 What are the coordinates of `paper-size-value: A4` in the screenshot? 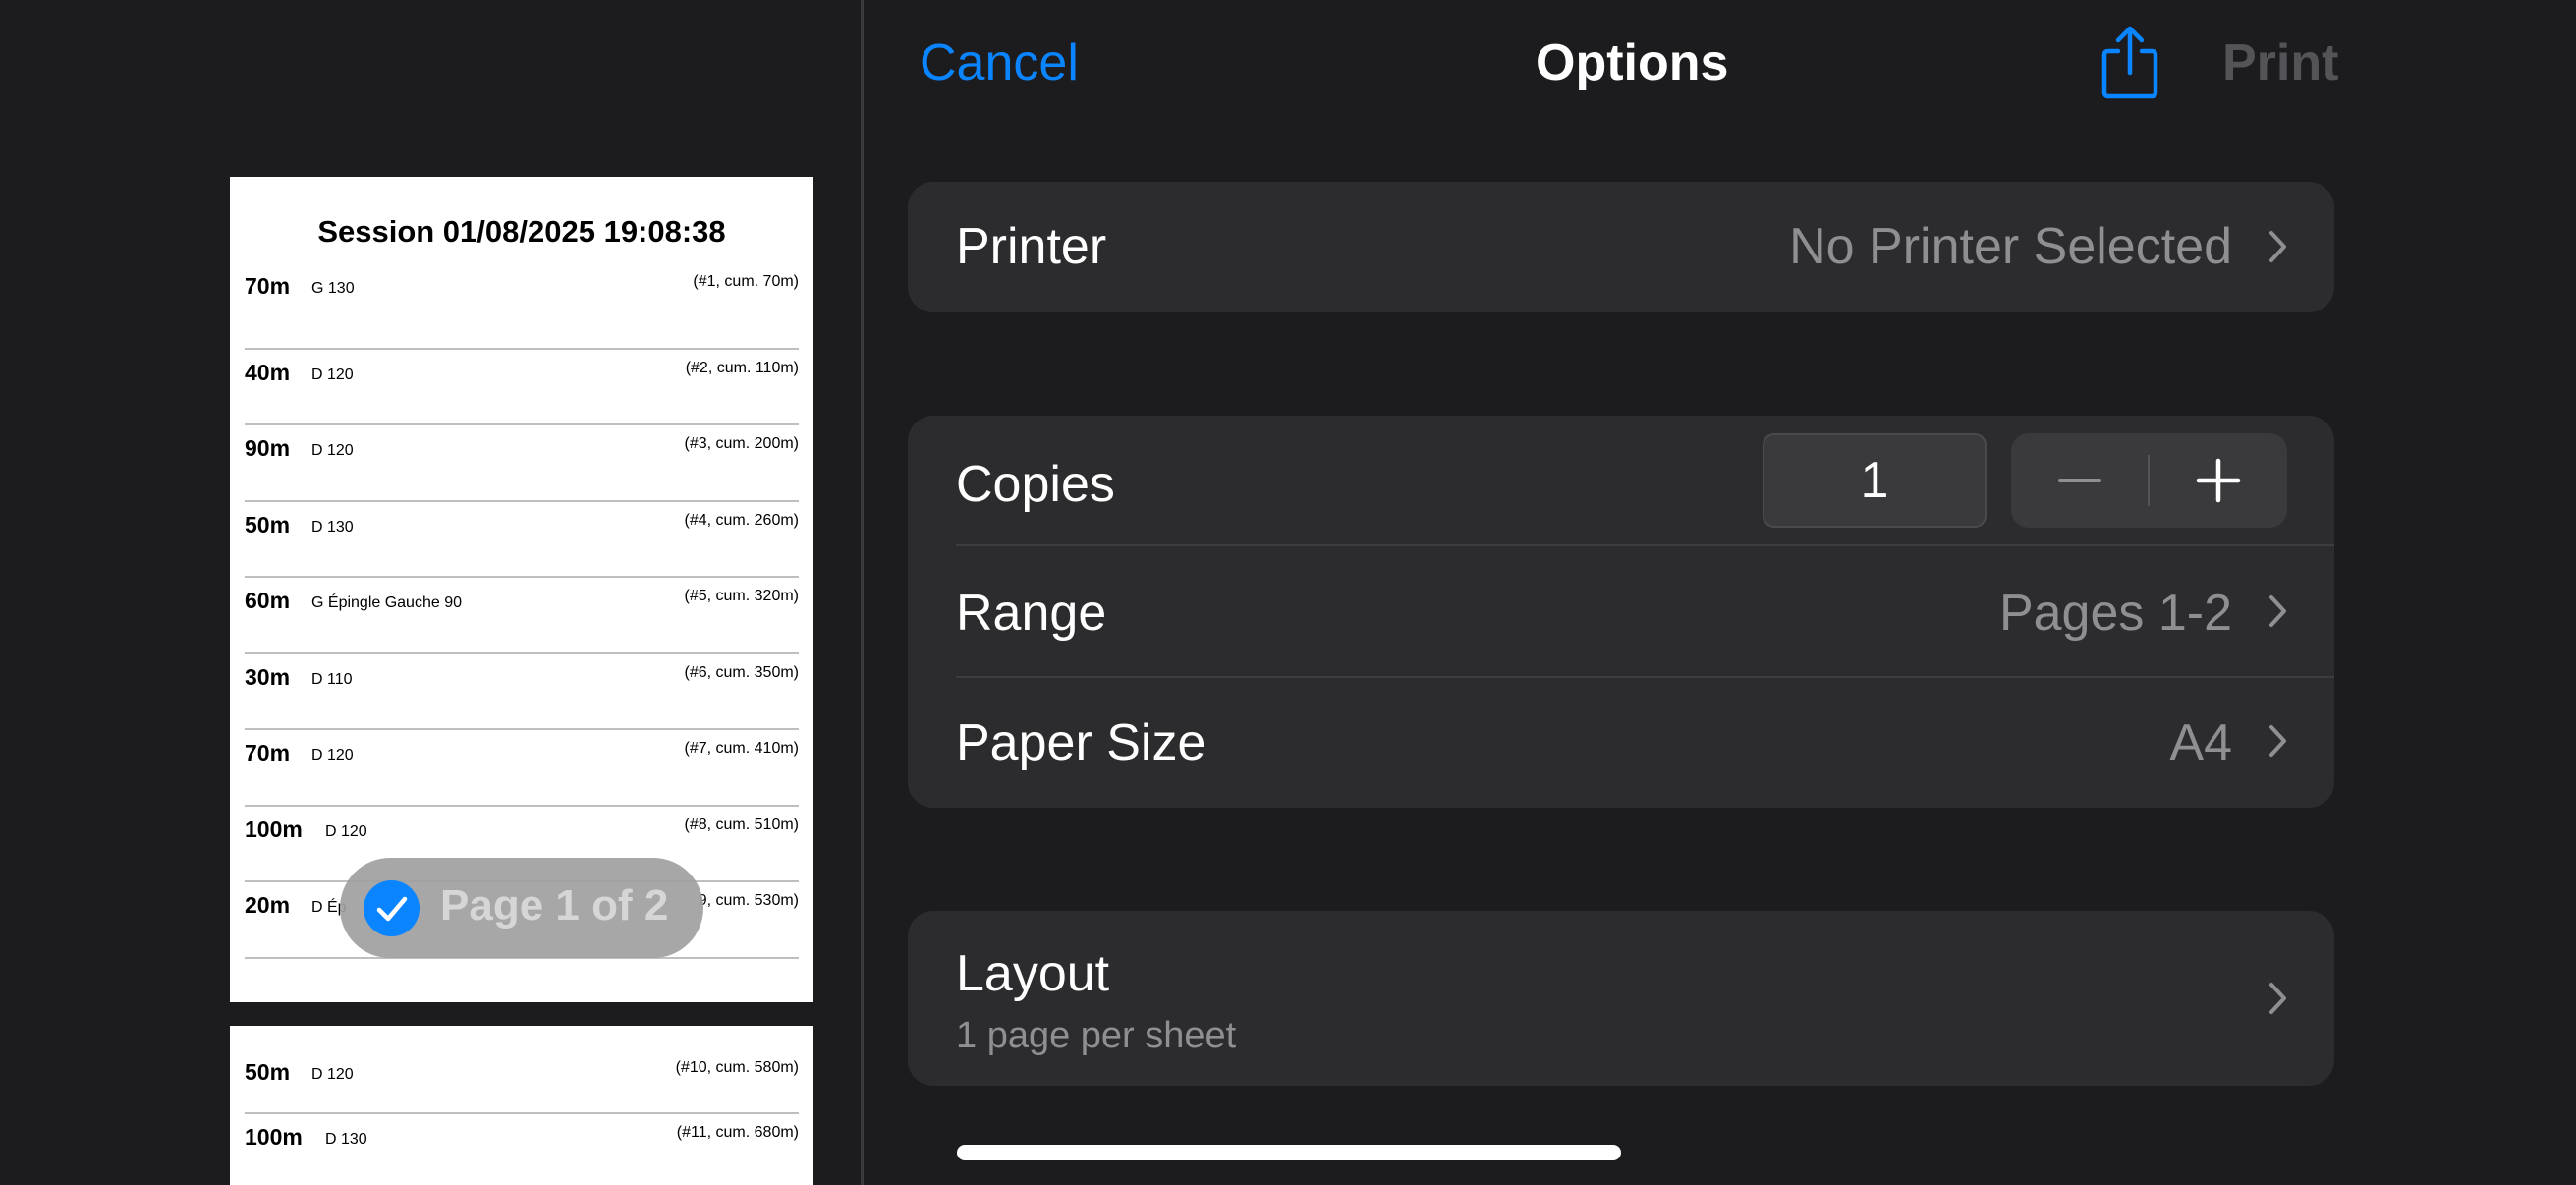 It's located at (2200, 743).